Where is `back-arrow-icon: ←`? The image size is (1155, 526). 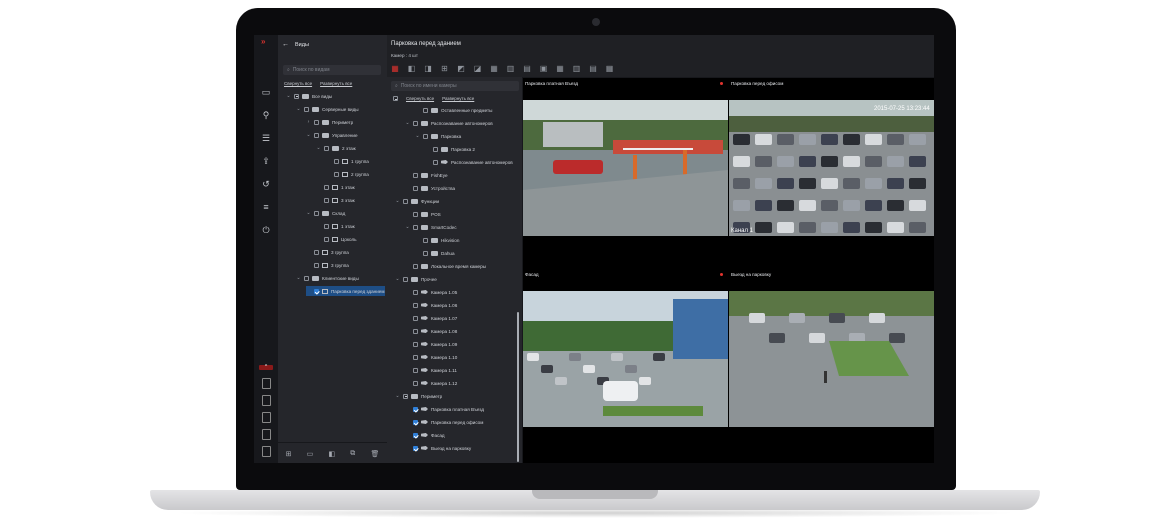
back-arrow-icon: ← is located at coordinates (285, 44).